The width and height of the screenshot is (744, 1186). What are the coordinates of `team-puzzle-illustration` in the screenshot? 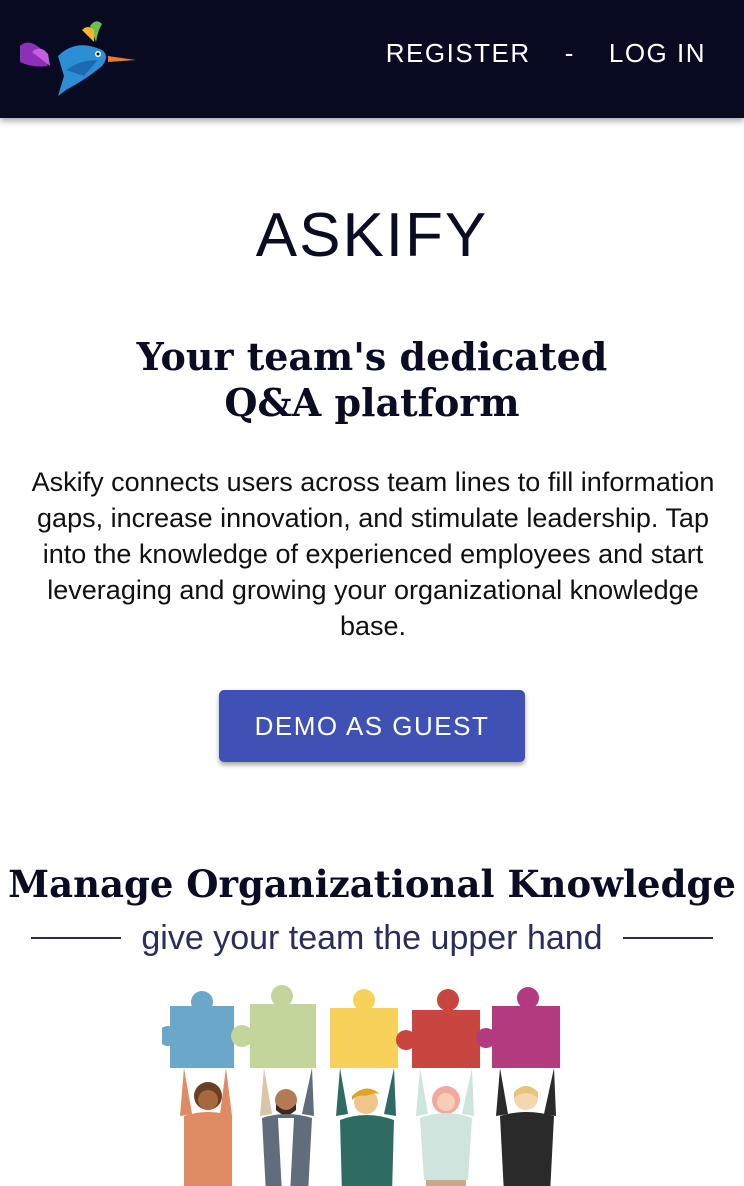 It's located at (361, 1085).